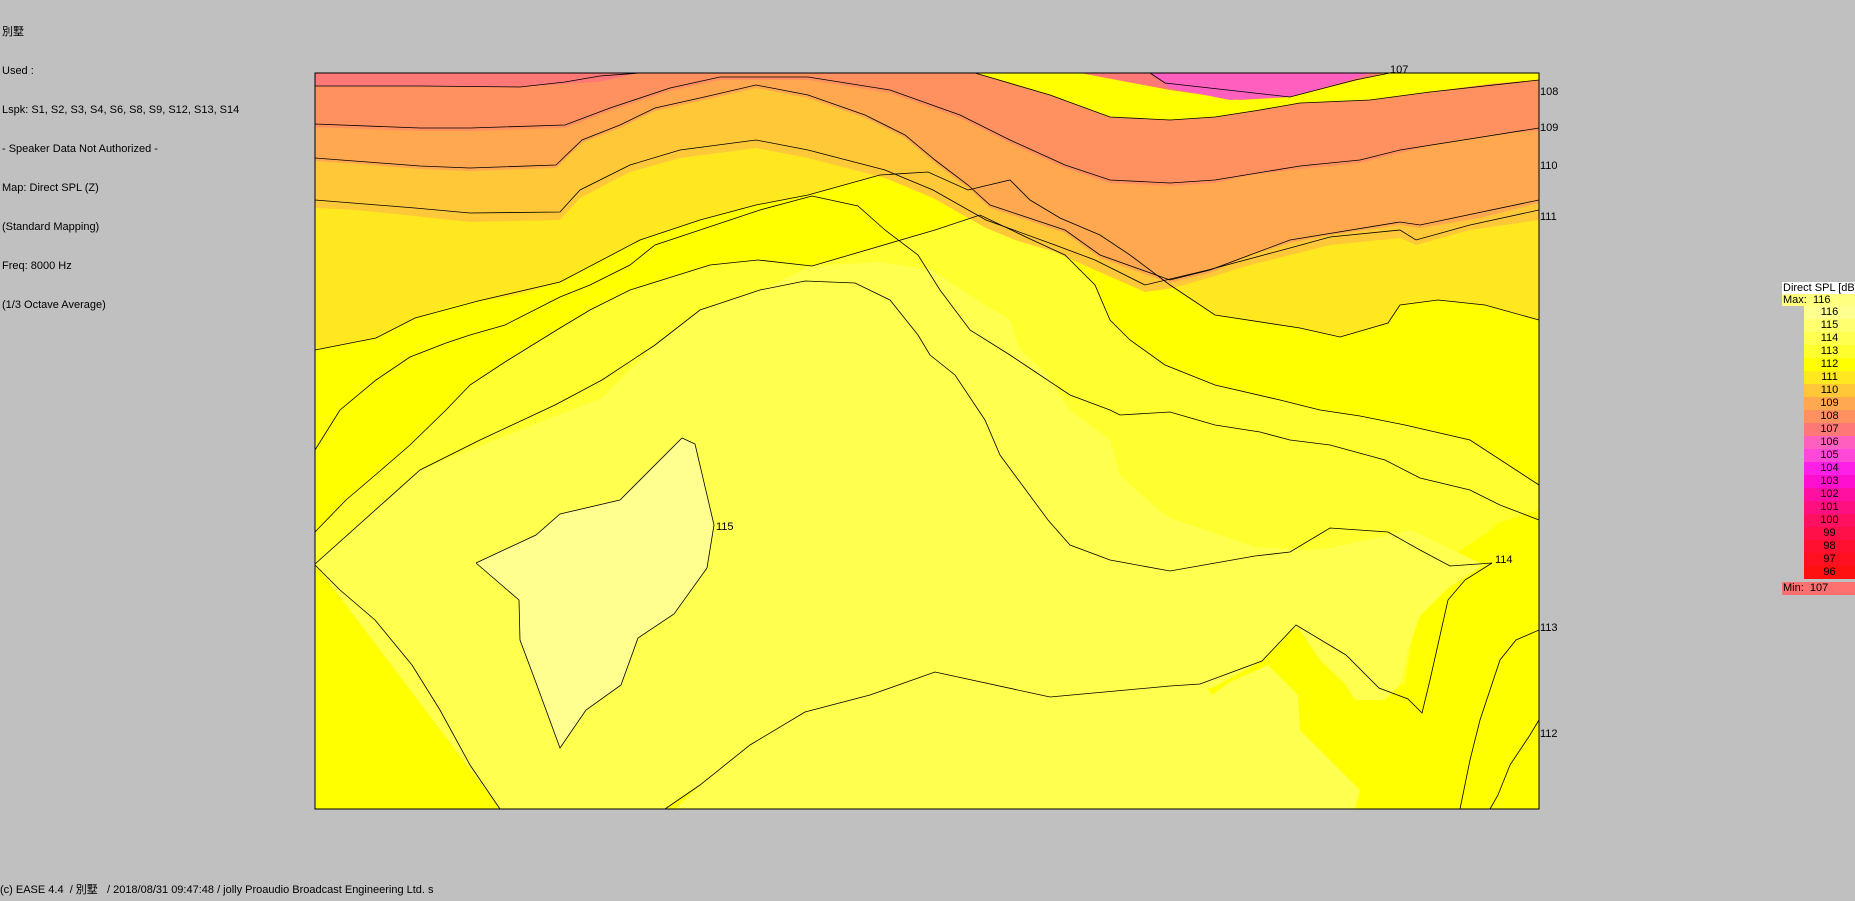  What do you see at coordinates (1549, 128) in the screenshot?
I see `contour-label-109: 109` at bounding box center [1549, 128].